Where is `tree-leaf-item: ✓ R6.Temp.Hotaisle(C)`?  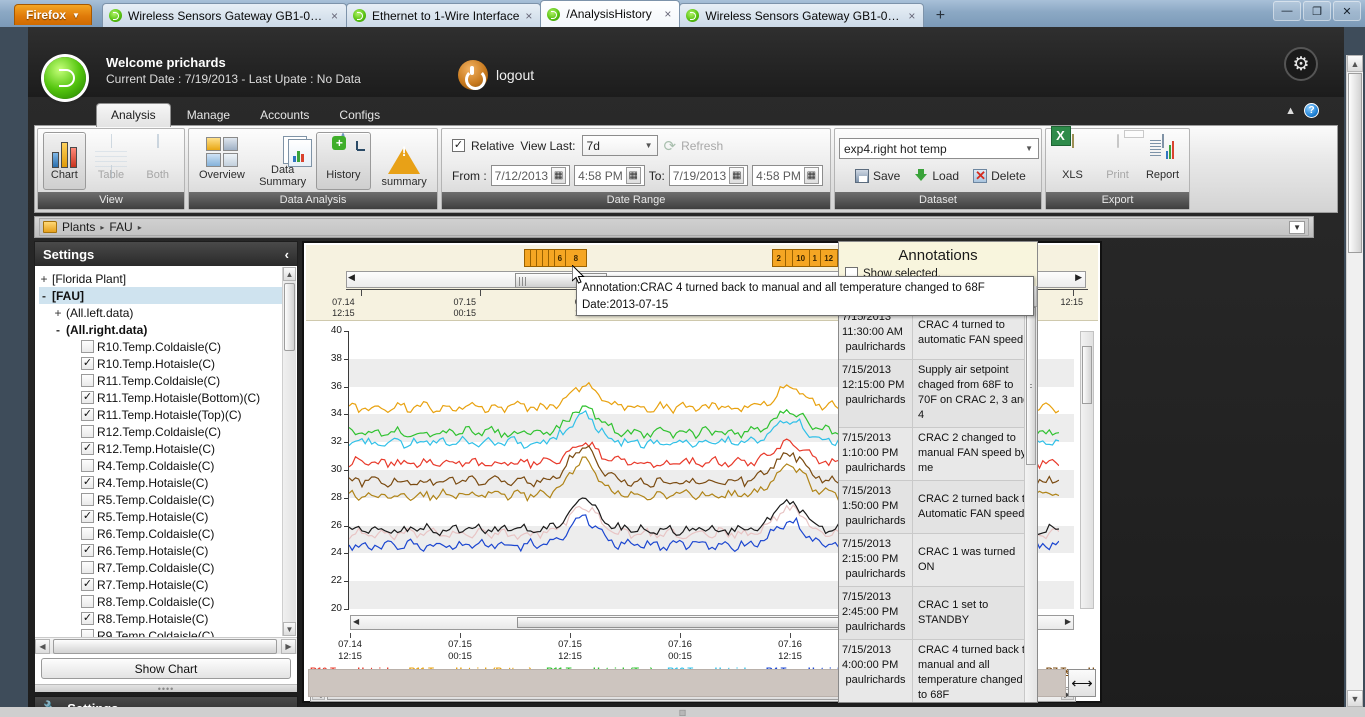
tree-leaf-item: ✓ R6.Temp.Hotaisle(C) is located at coordinates (167, 550).